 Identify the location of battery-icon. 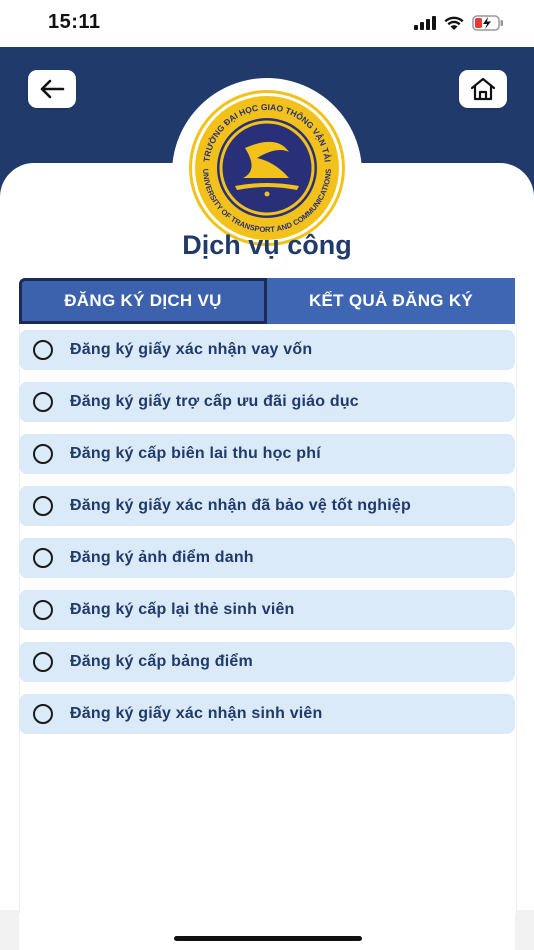
(487, 23).